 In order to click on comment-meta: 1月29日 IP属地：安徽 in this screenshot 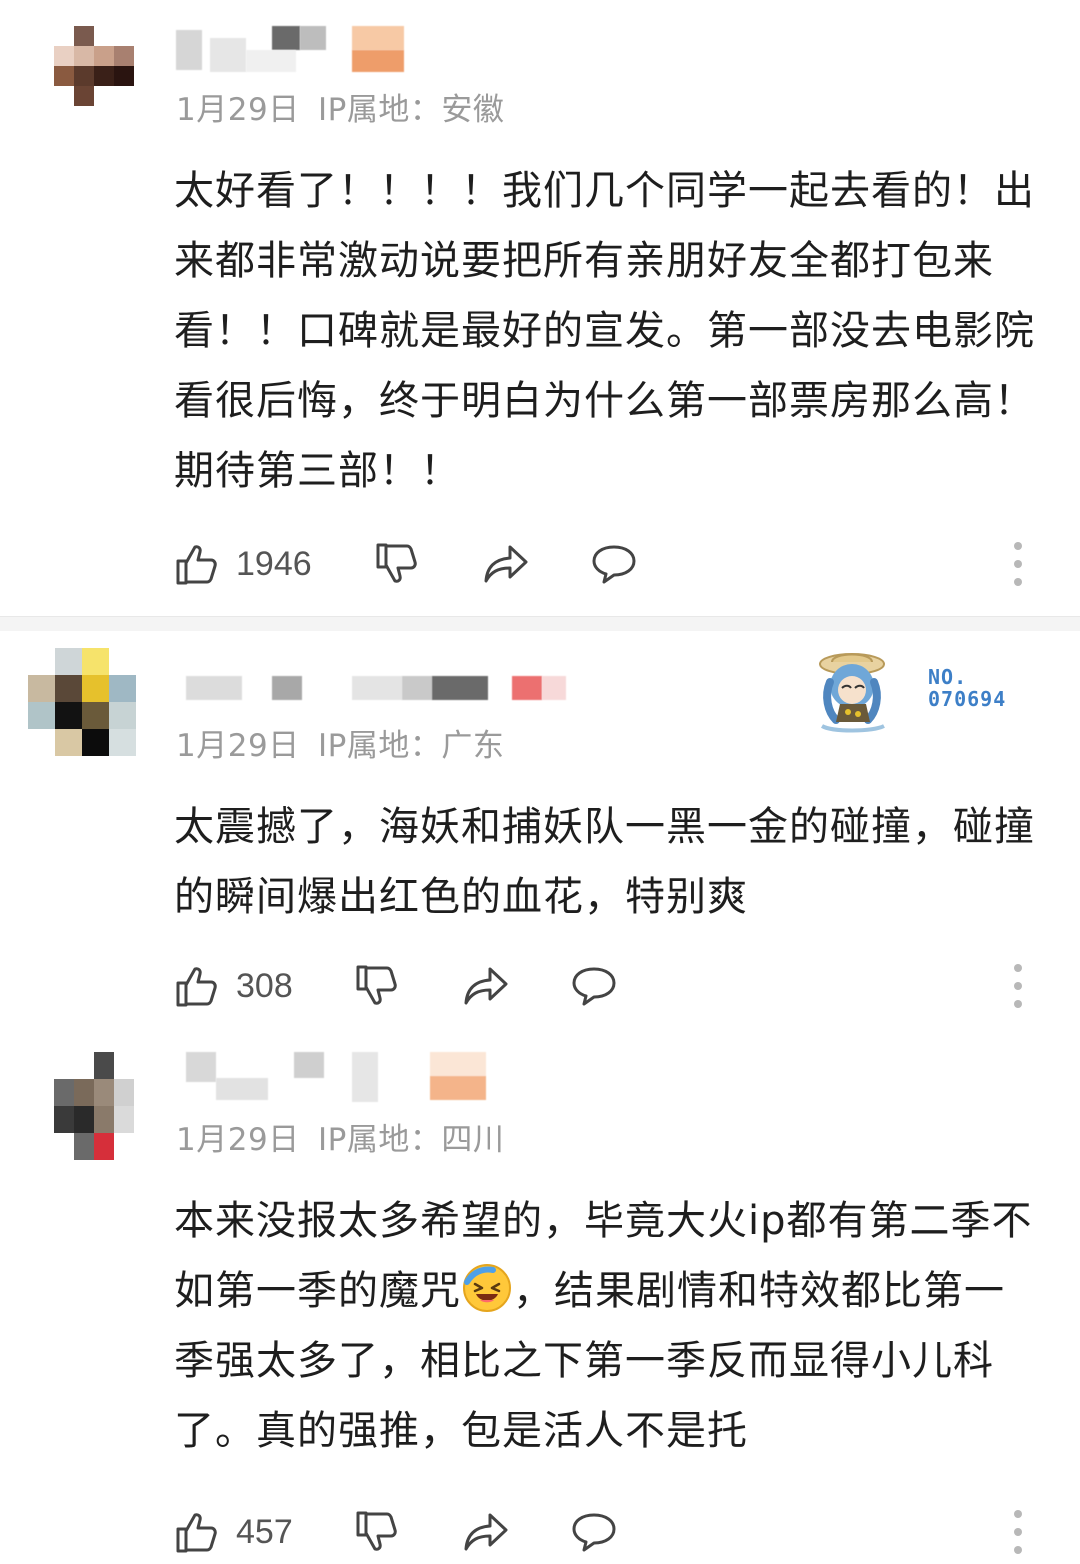, I will do `click(340, 106)`.